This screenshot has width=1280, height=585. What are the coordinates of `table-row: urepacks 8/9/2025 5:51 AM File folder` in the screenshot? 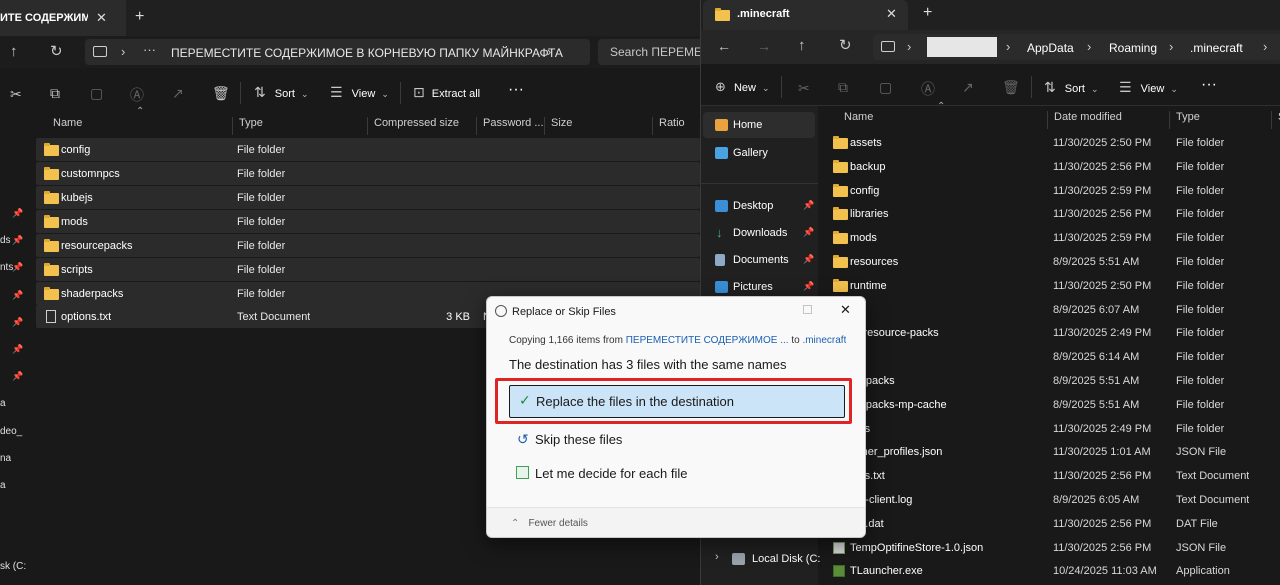 It's located at (1052, 381).